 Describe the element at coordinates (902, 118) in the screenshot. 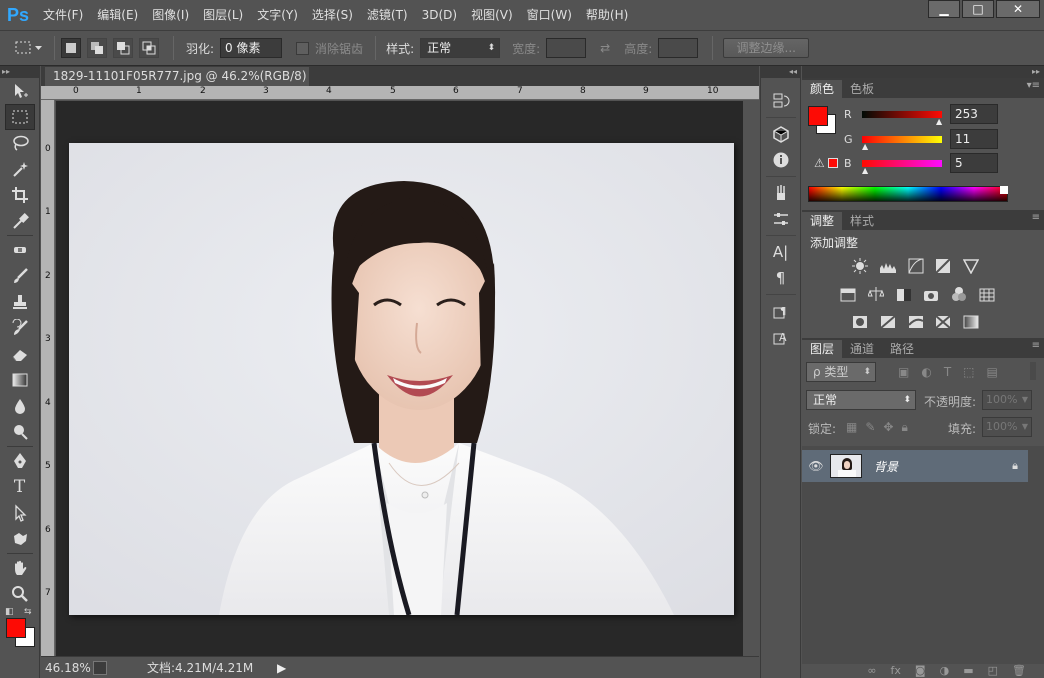

I see `red-slider: ▲` at that location.